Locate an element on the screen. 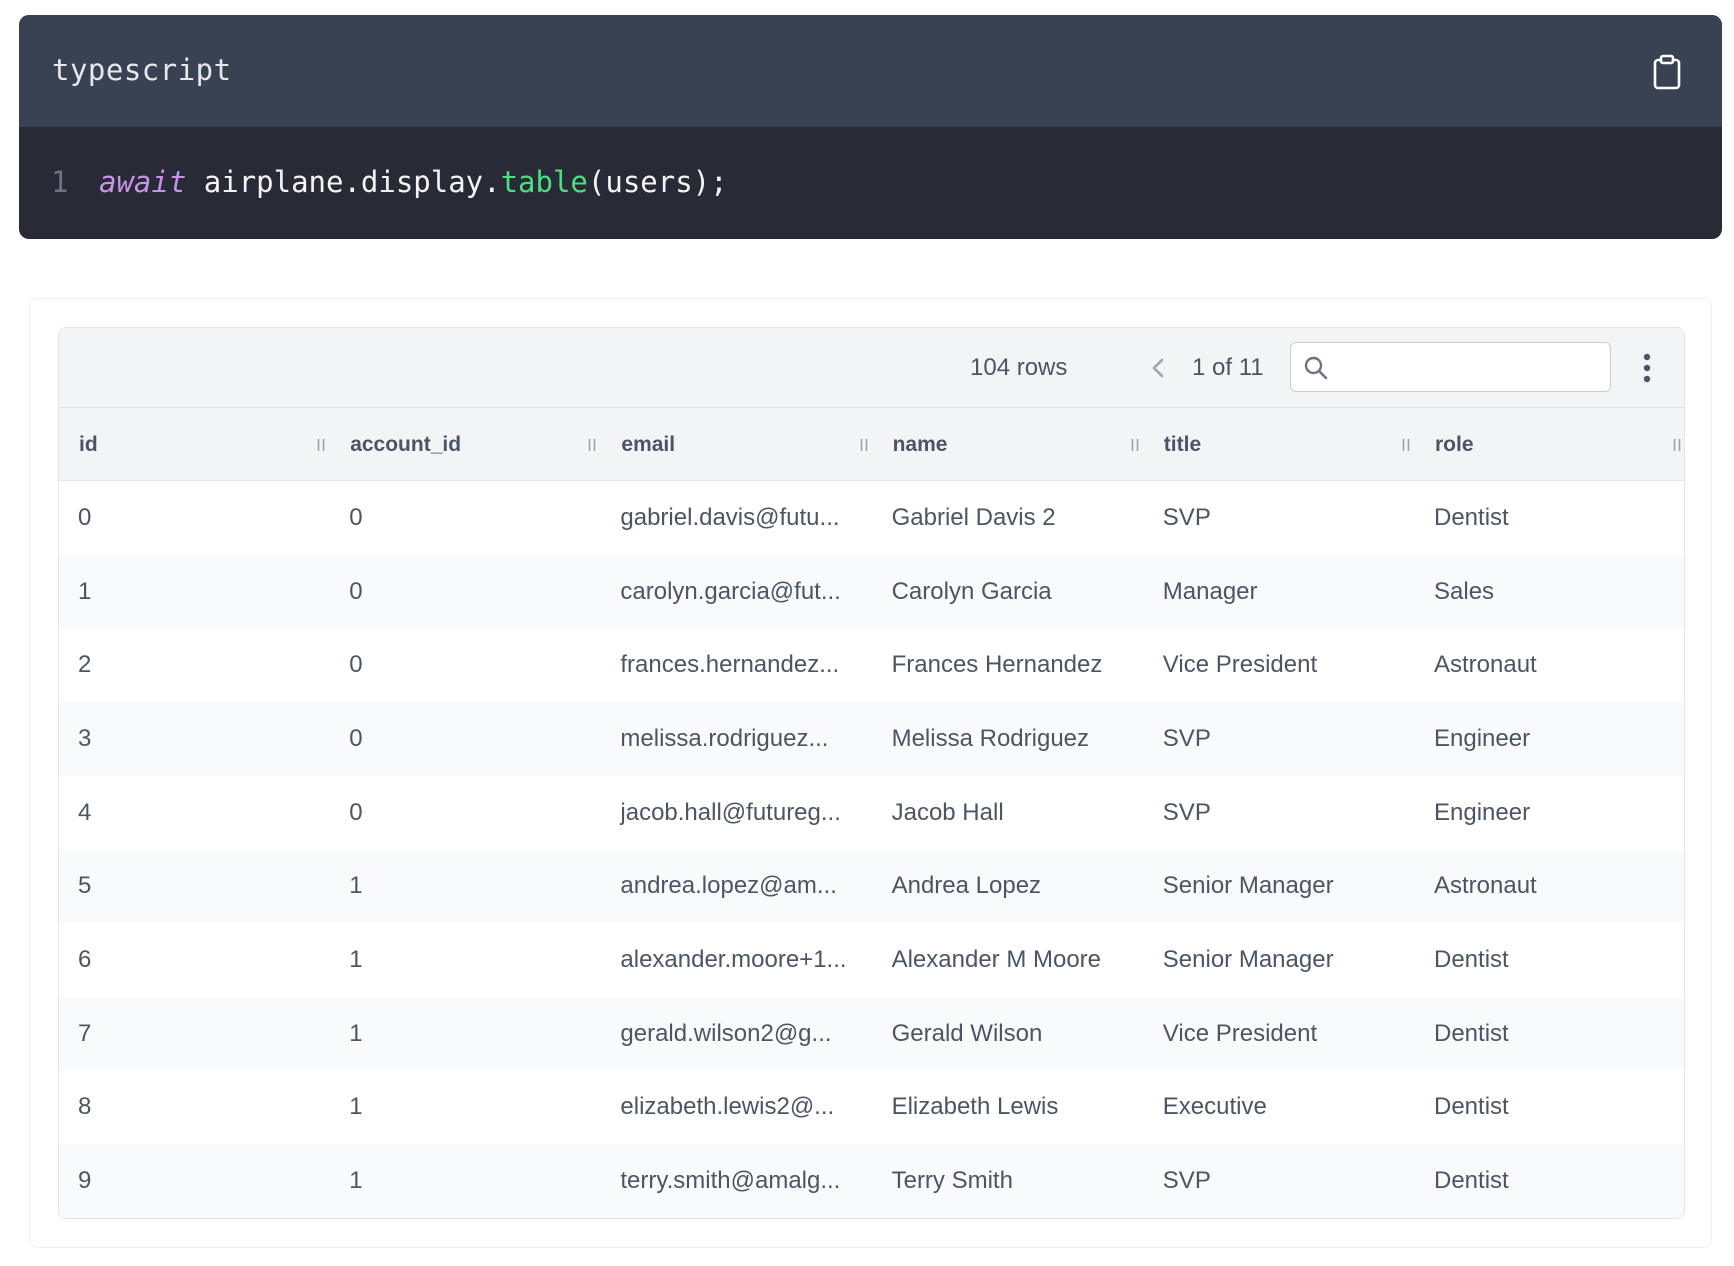 Image resolution: width=1734 pixels, height=1266 pixels. table-cell-title: Executive is located at coordinates (1214, 1107).